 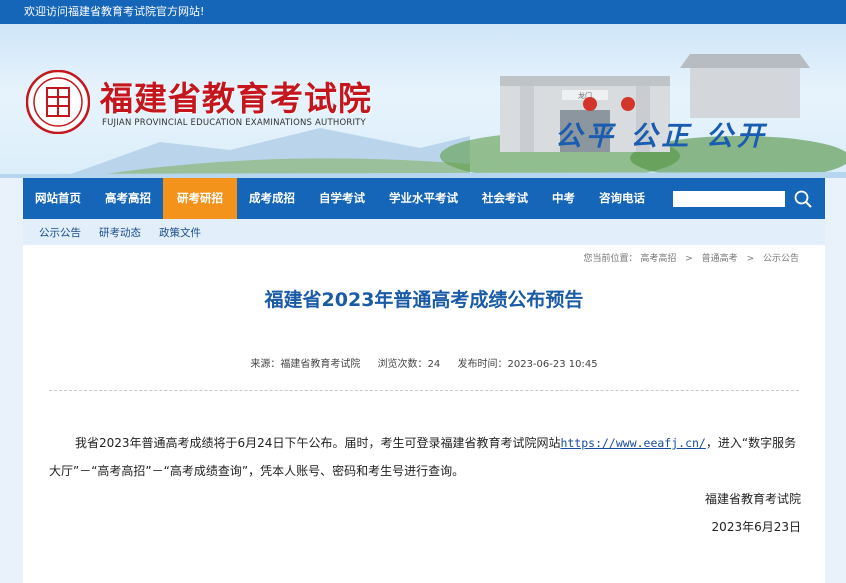 What do you see at coordinates (563, 198) in the screenshot?
I see `nav-item-zhongkao: 中考` at bounding box center [563, 198].